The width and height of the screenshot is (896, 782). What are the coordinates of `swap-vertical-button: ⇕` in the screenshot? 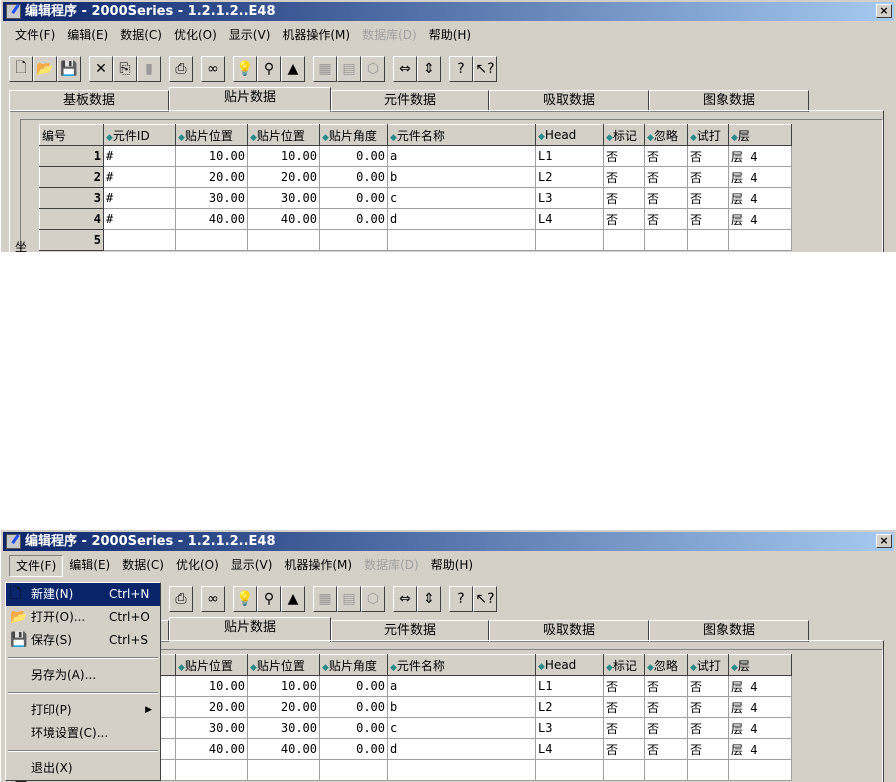 It's located at (429, 599).